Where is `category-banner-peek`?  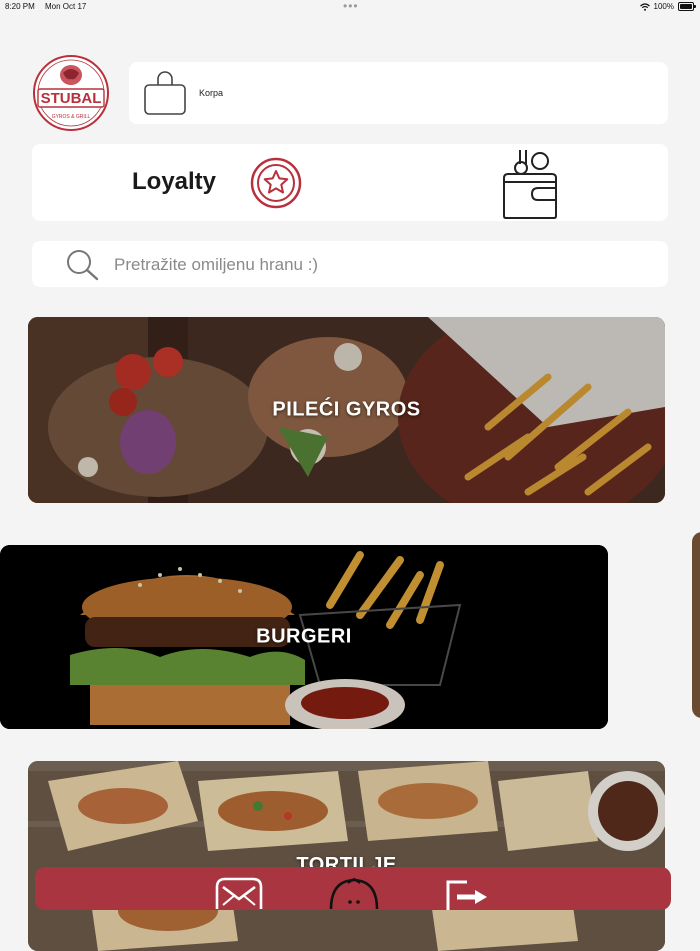 category-banner-peek is located at coordinates (696, 625).